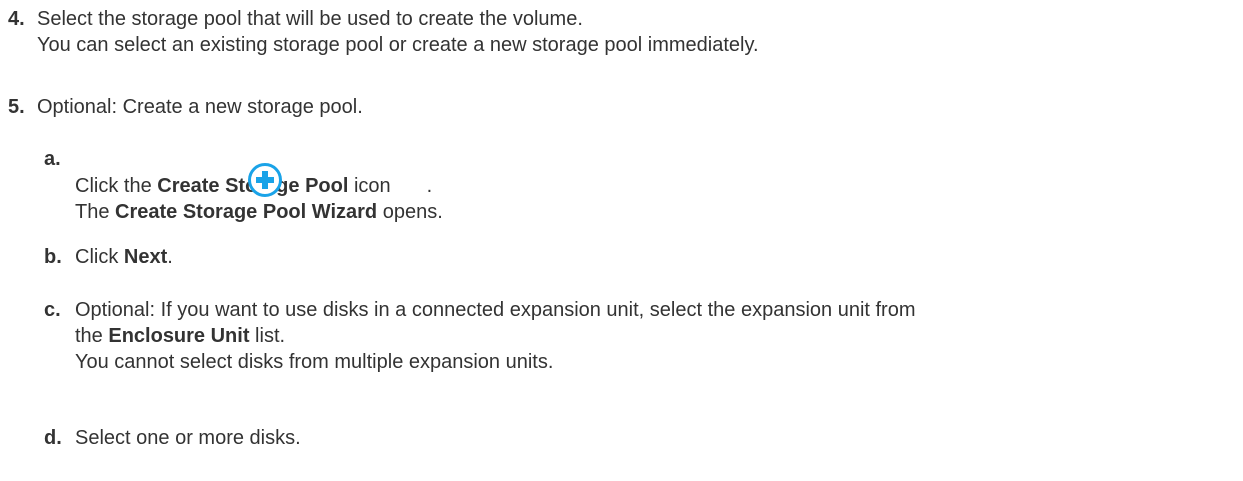  I want to click on text-click: Click the, so click(116, 186).